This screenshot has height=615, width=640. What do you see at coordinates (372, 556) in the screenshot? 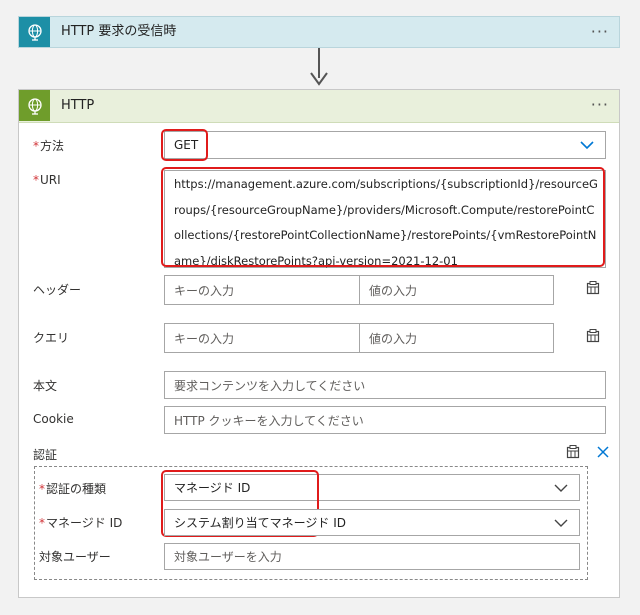
I see `audience-input: 対象ユーザーを入力` at bounding box center [372, 556].